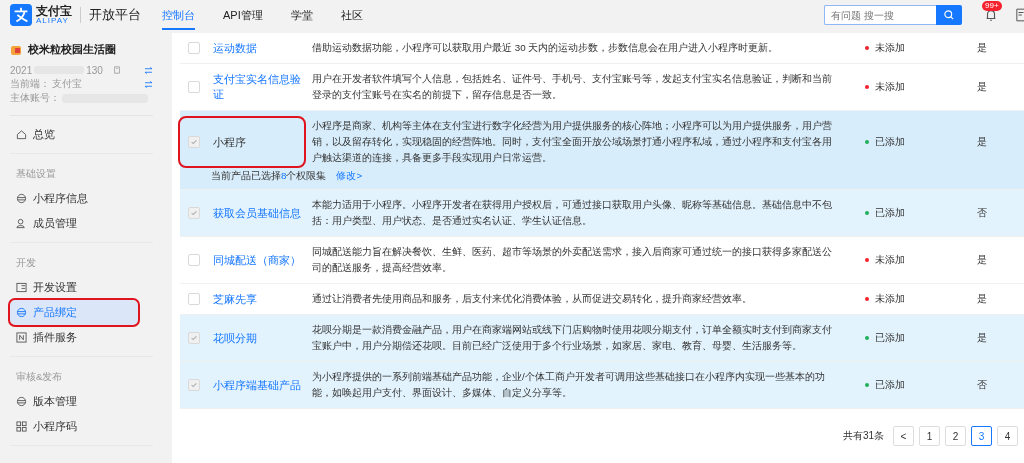  What do you see at coordinates (258, 48) in the screenshot?
I see `product-name-link: 运动数据` at bounding box center [258, 48].